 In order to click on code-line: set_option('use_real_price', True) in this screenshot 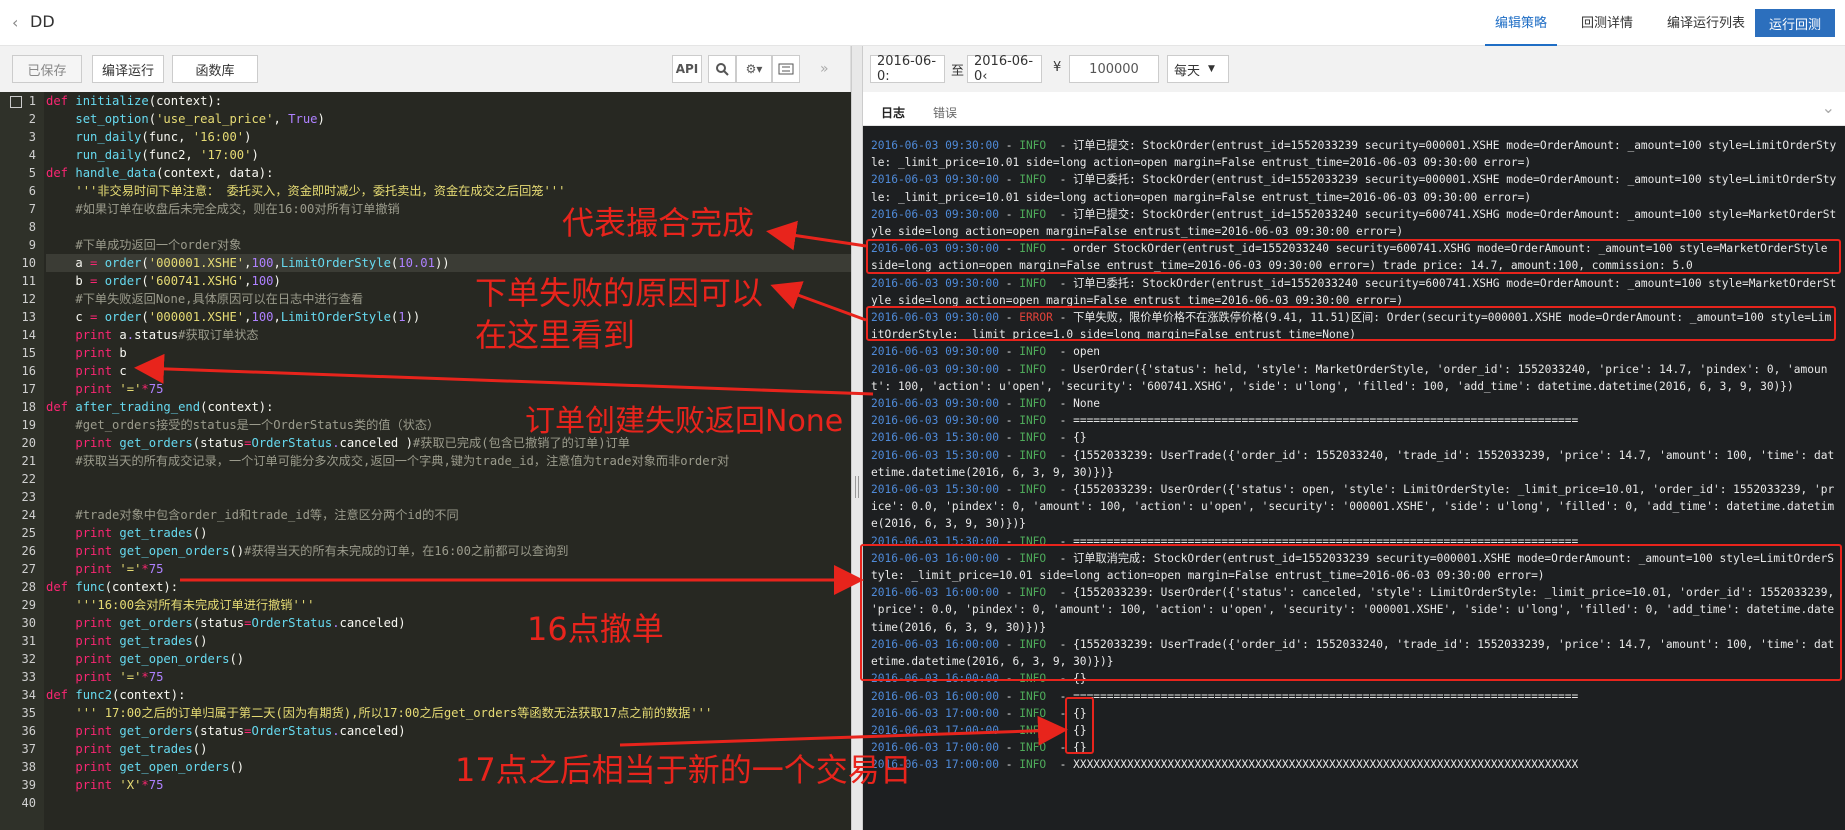, I will do `click(448, 119)`.